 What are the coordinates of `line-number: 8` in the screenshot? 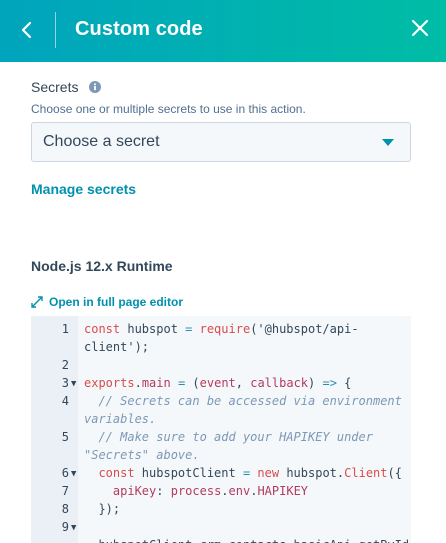 It's located at (65, 509).